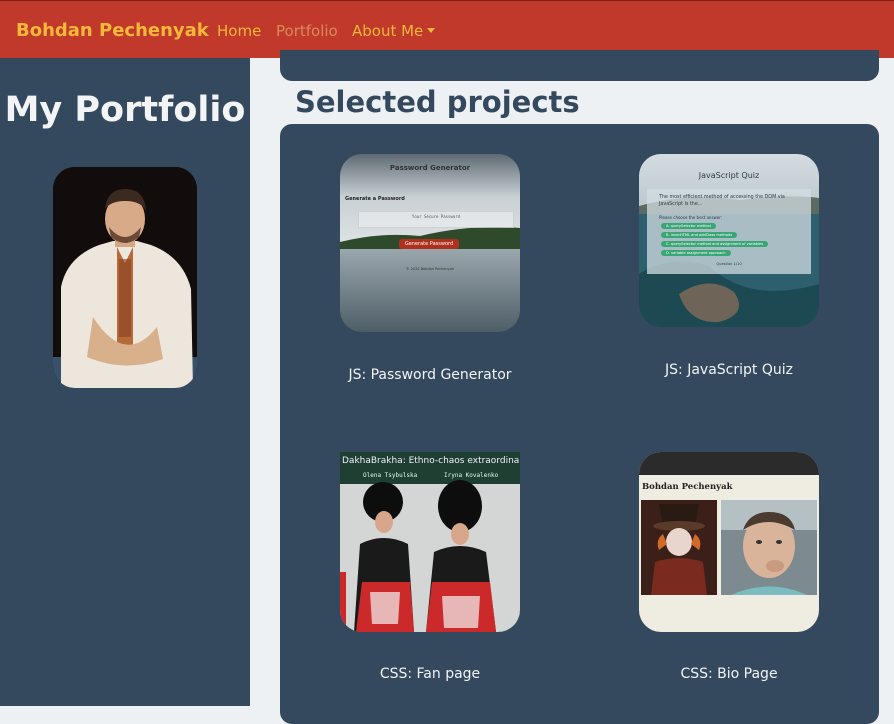 The image size is (894, 724). I want to click on navbar-brand: Bohdan Pechenyak, so click(112, 30).